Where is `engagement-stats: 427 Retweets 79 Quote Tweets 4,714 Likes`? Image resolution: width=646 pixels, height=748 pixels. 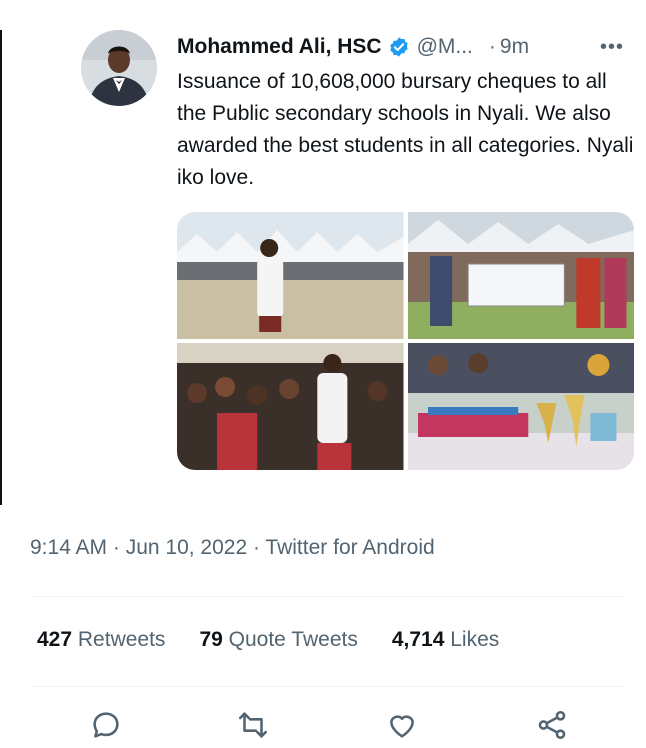 engagement-stats: 427 Retweets 79 Quote Tweets 4,714 Likes is located at coordinates (285, 640).